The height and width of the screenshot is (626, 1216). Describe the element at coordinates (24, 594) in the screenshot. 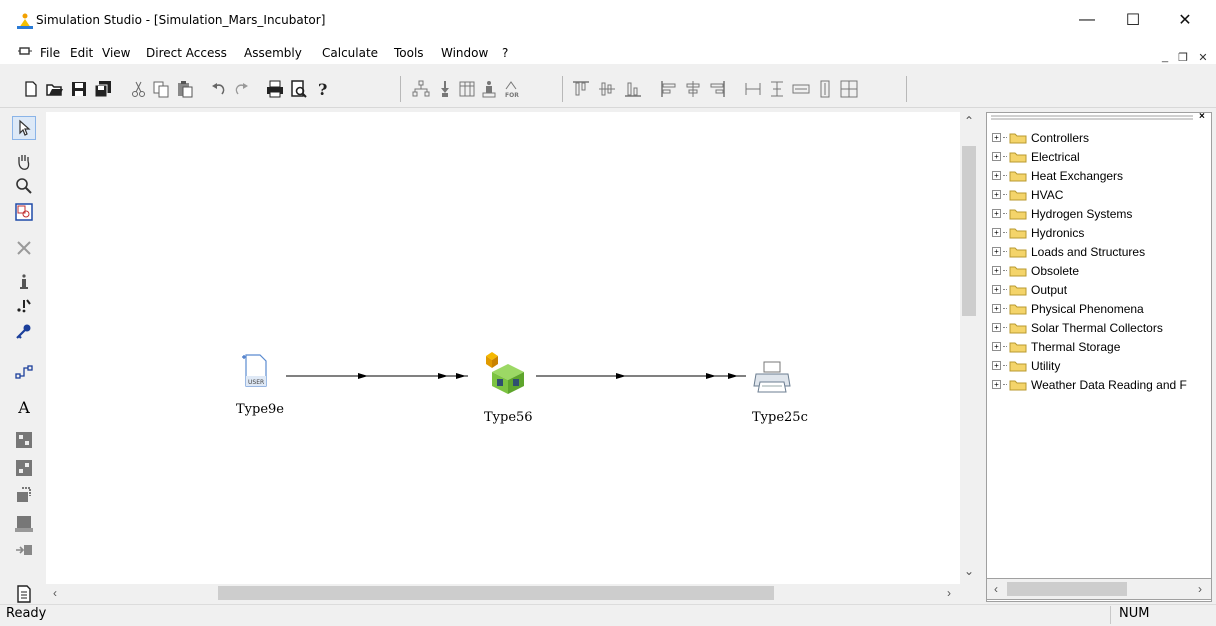

I see `document-icon` at that location.